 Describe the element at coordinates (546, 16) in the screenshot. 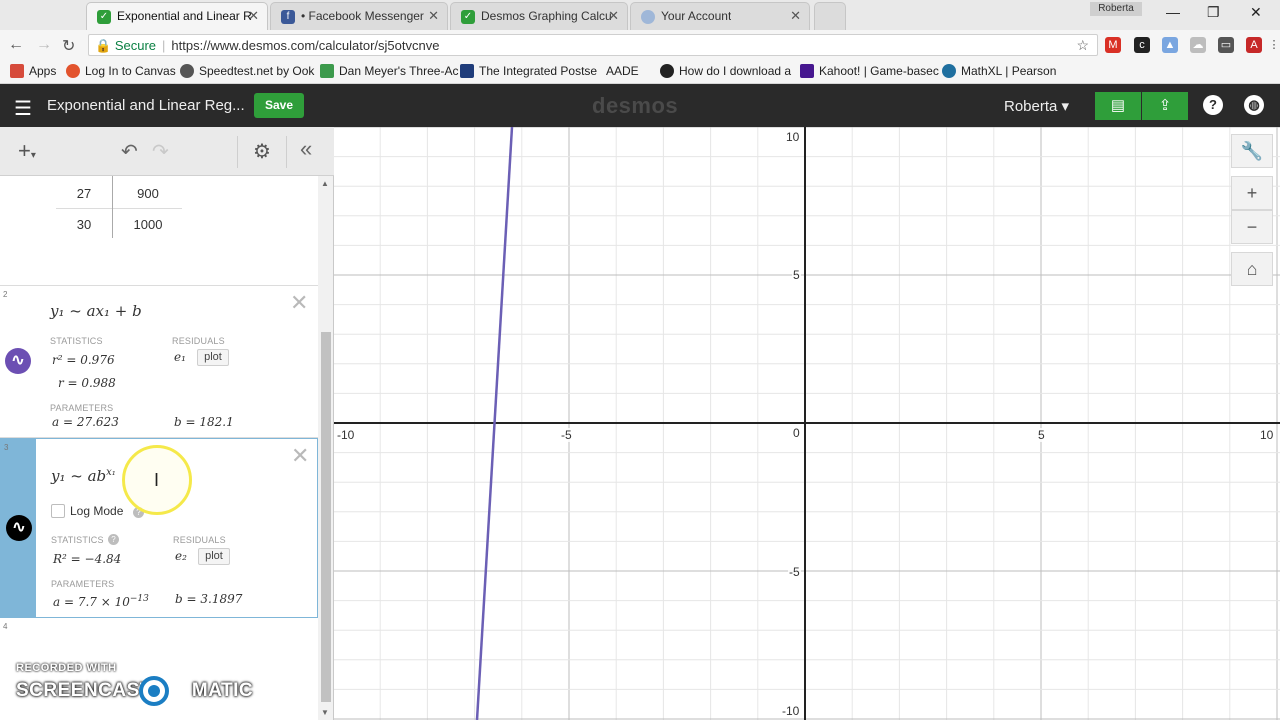

I see `tab-label: Desmos Graphing Calcu` at that location.